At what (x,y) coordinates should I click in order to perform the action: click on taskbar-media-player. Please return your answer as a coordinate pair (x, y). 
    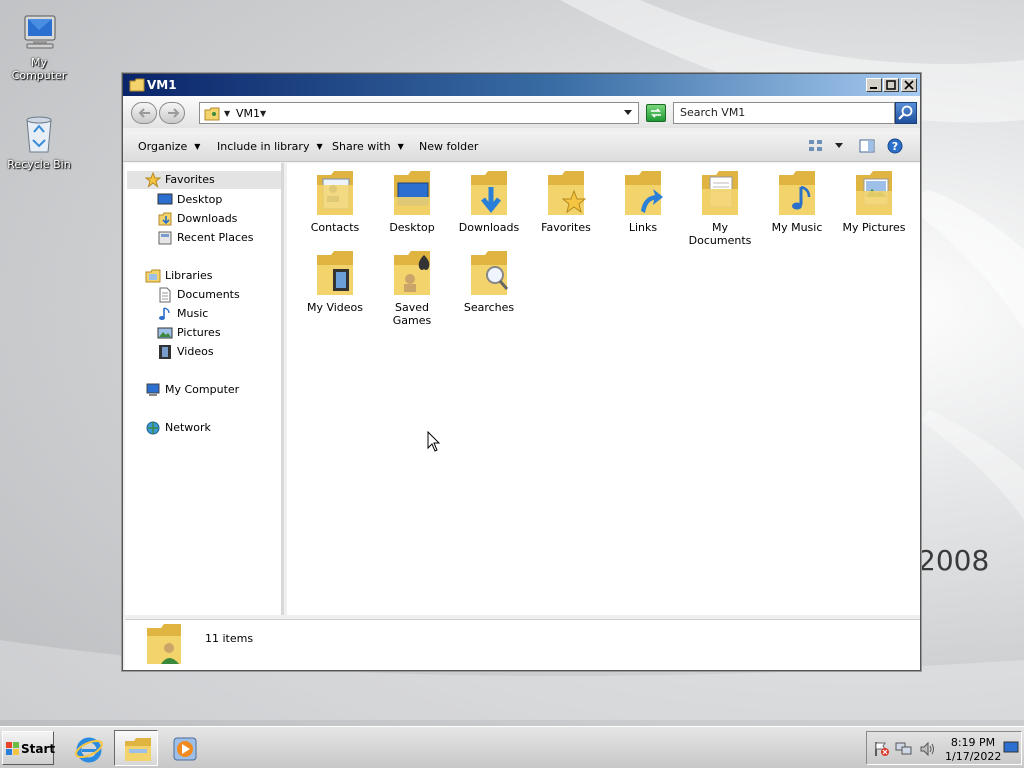
    Looking at the image, I should click on (184, 748).